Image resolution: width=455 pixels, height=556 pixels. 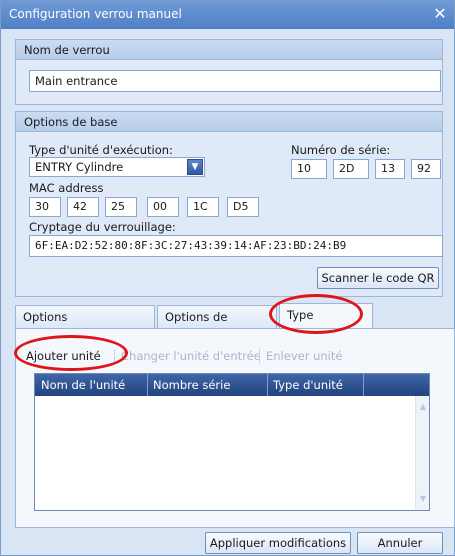 I want to click on serial-part-4: 92, so click(x=426, y=169).